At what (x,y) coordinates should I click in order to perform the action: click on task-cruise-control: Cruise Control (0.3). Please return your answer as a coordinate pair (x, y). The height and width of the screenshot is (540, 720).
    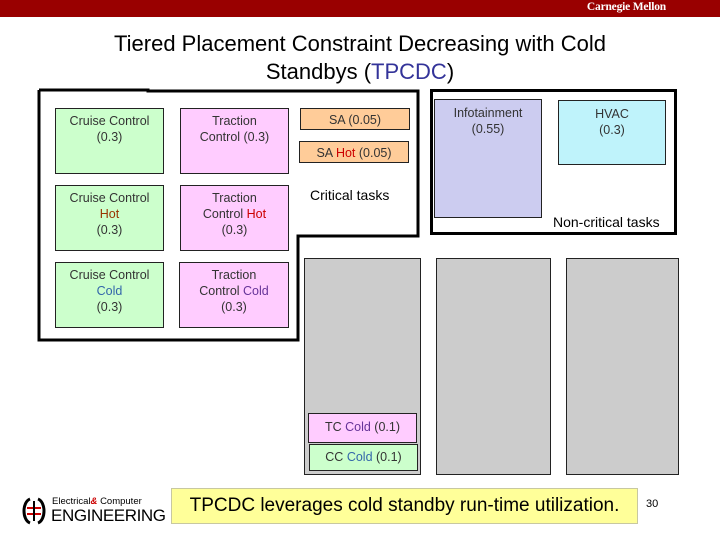
    Looking at the image, I should click on (109, 141).